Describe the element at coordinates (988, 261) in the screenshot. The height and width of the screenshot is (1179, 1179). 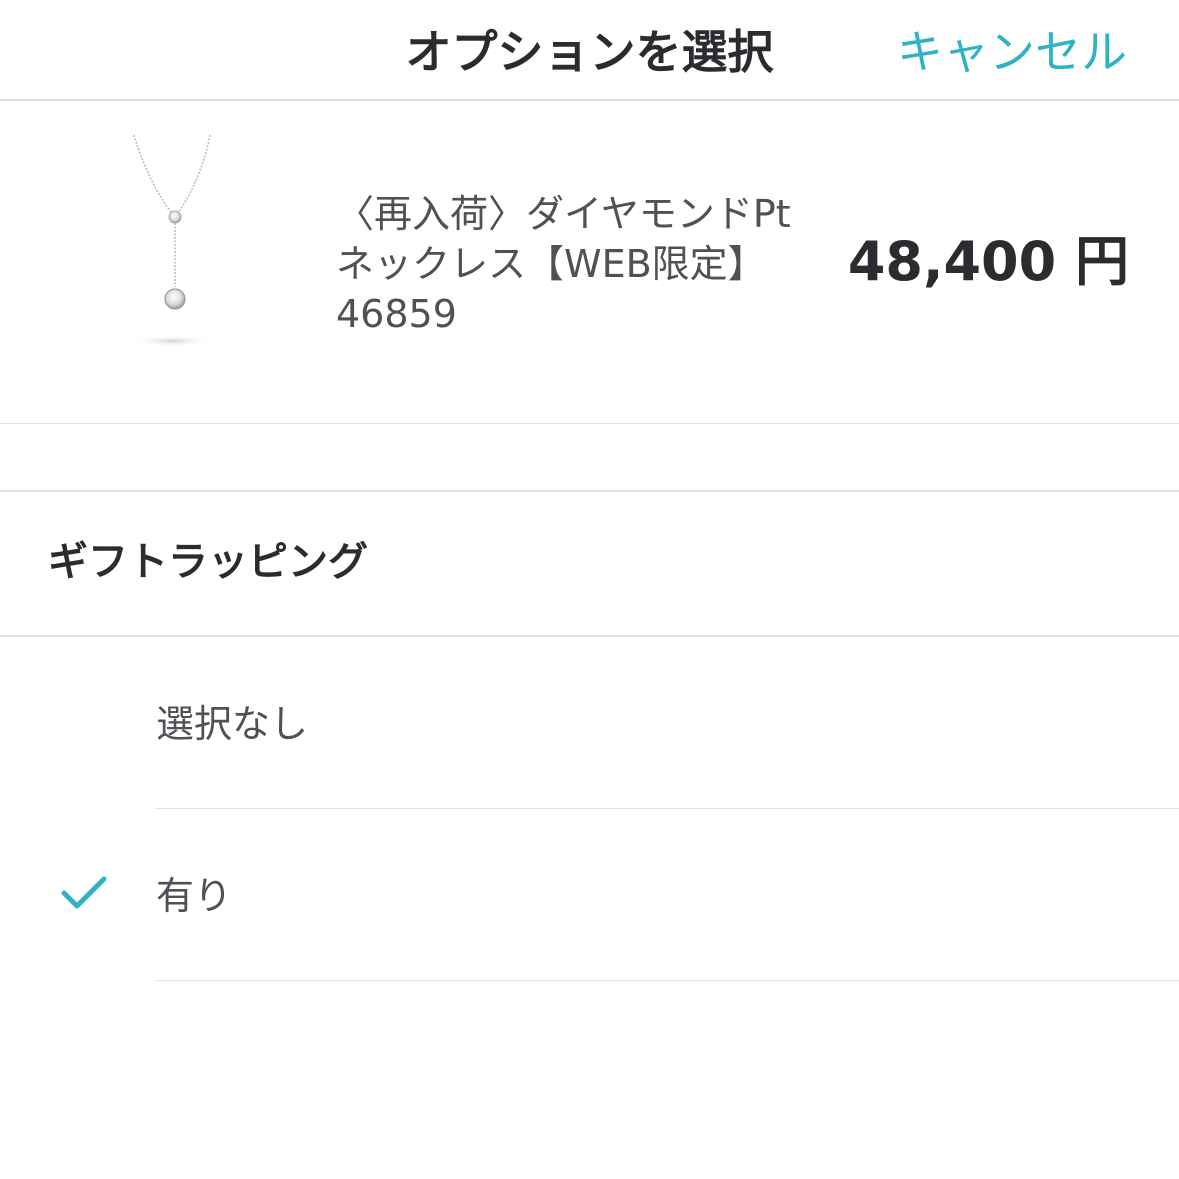
I see `product-price: 48,400 円` at that location.